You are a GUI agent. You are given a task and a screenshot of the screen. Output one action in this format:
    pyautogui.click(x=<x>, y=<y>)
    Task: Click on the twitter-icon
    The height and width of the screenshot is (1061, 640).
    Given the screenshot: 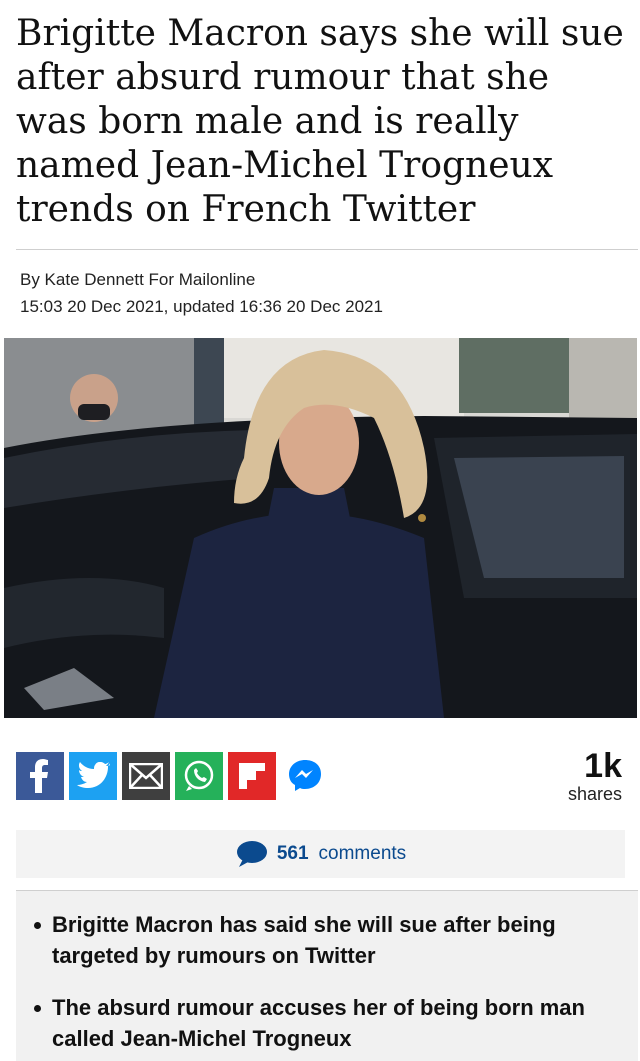 What is the action you would take?
    pyautogui.click(x=93, y=775)
    